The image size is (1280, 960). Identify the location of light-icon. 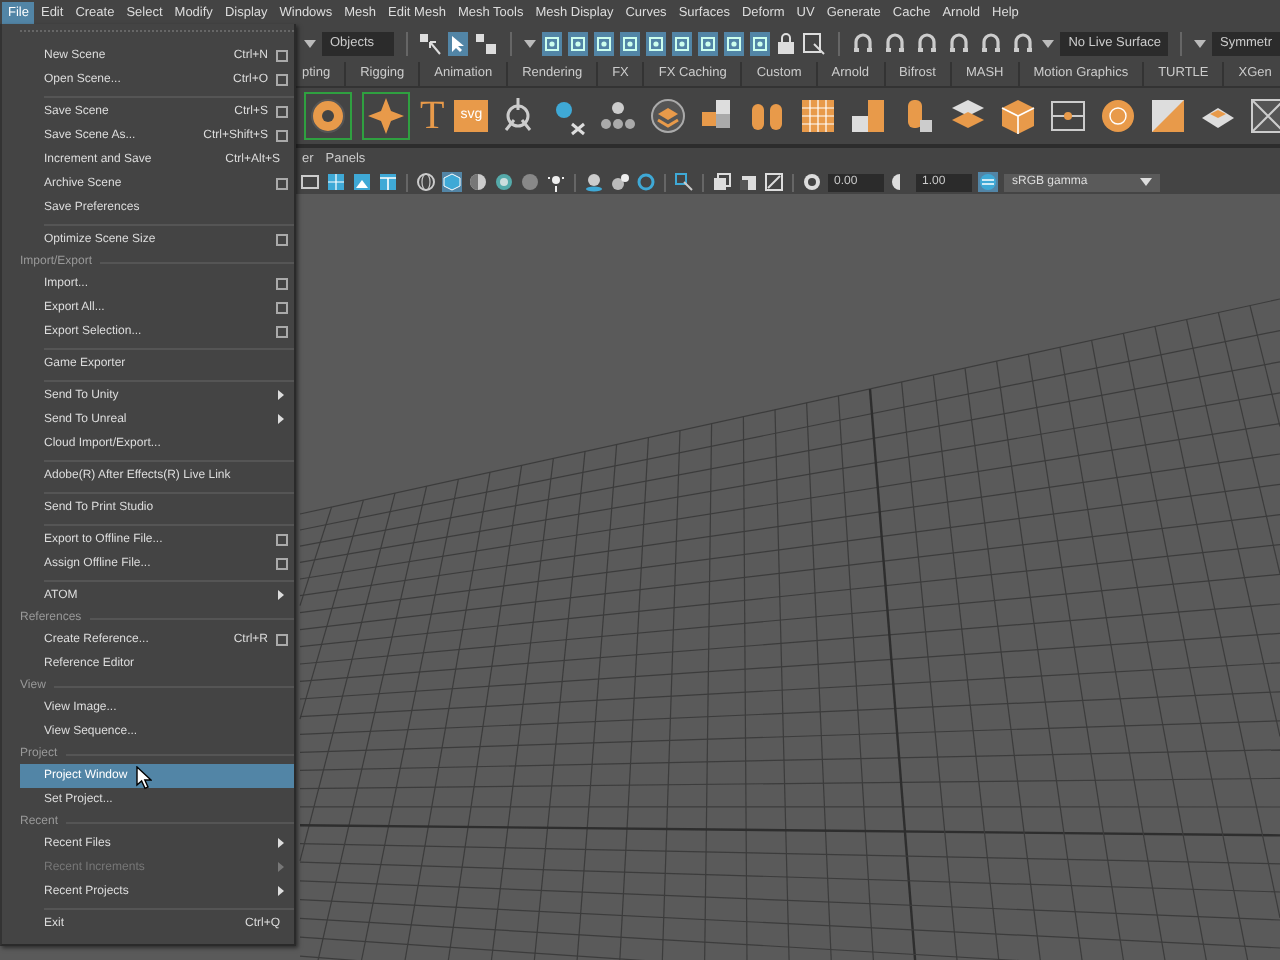
(556, 182).